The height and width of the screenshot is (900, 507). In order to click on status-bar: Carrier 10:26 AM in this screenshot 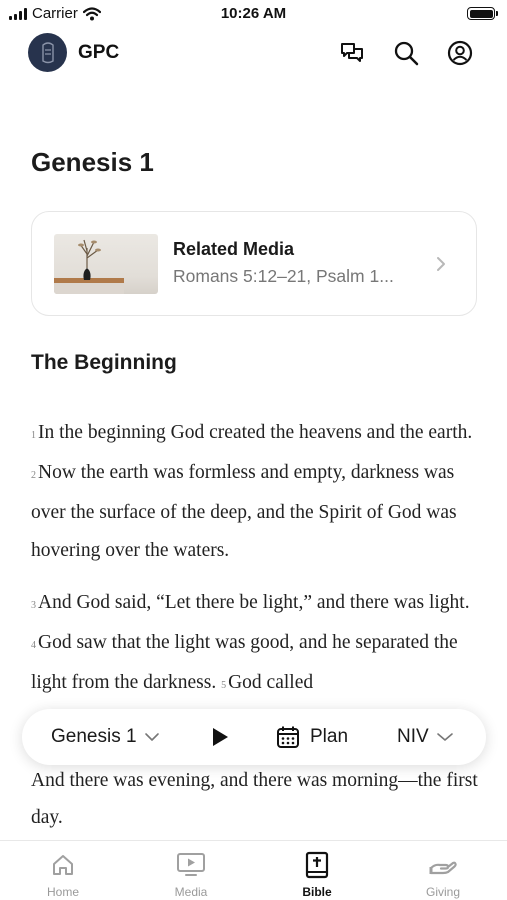, I will do `click(253, 14)`.